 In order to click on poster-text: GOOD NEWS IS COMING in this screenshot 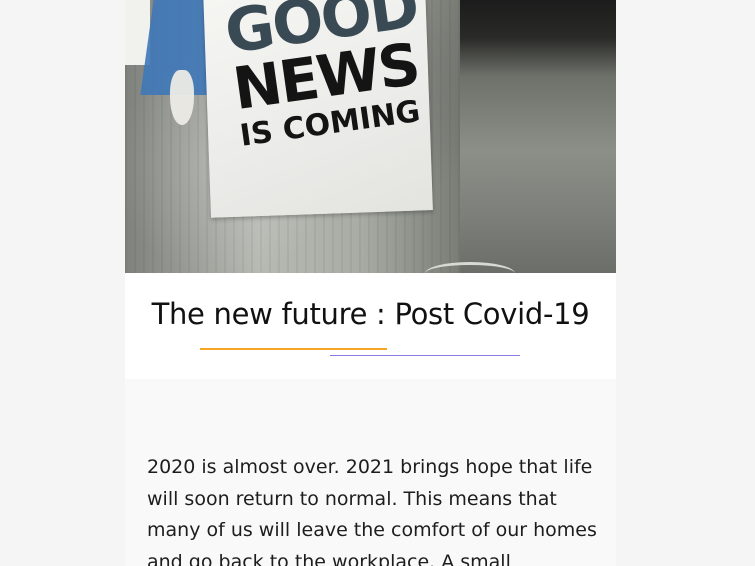, I will do `click(331, 77)`.